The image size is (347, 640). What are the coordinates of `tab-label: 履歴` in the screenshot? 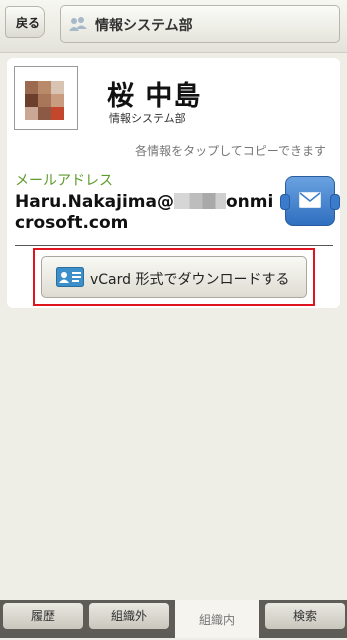 It's located at (42, 616).